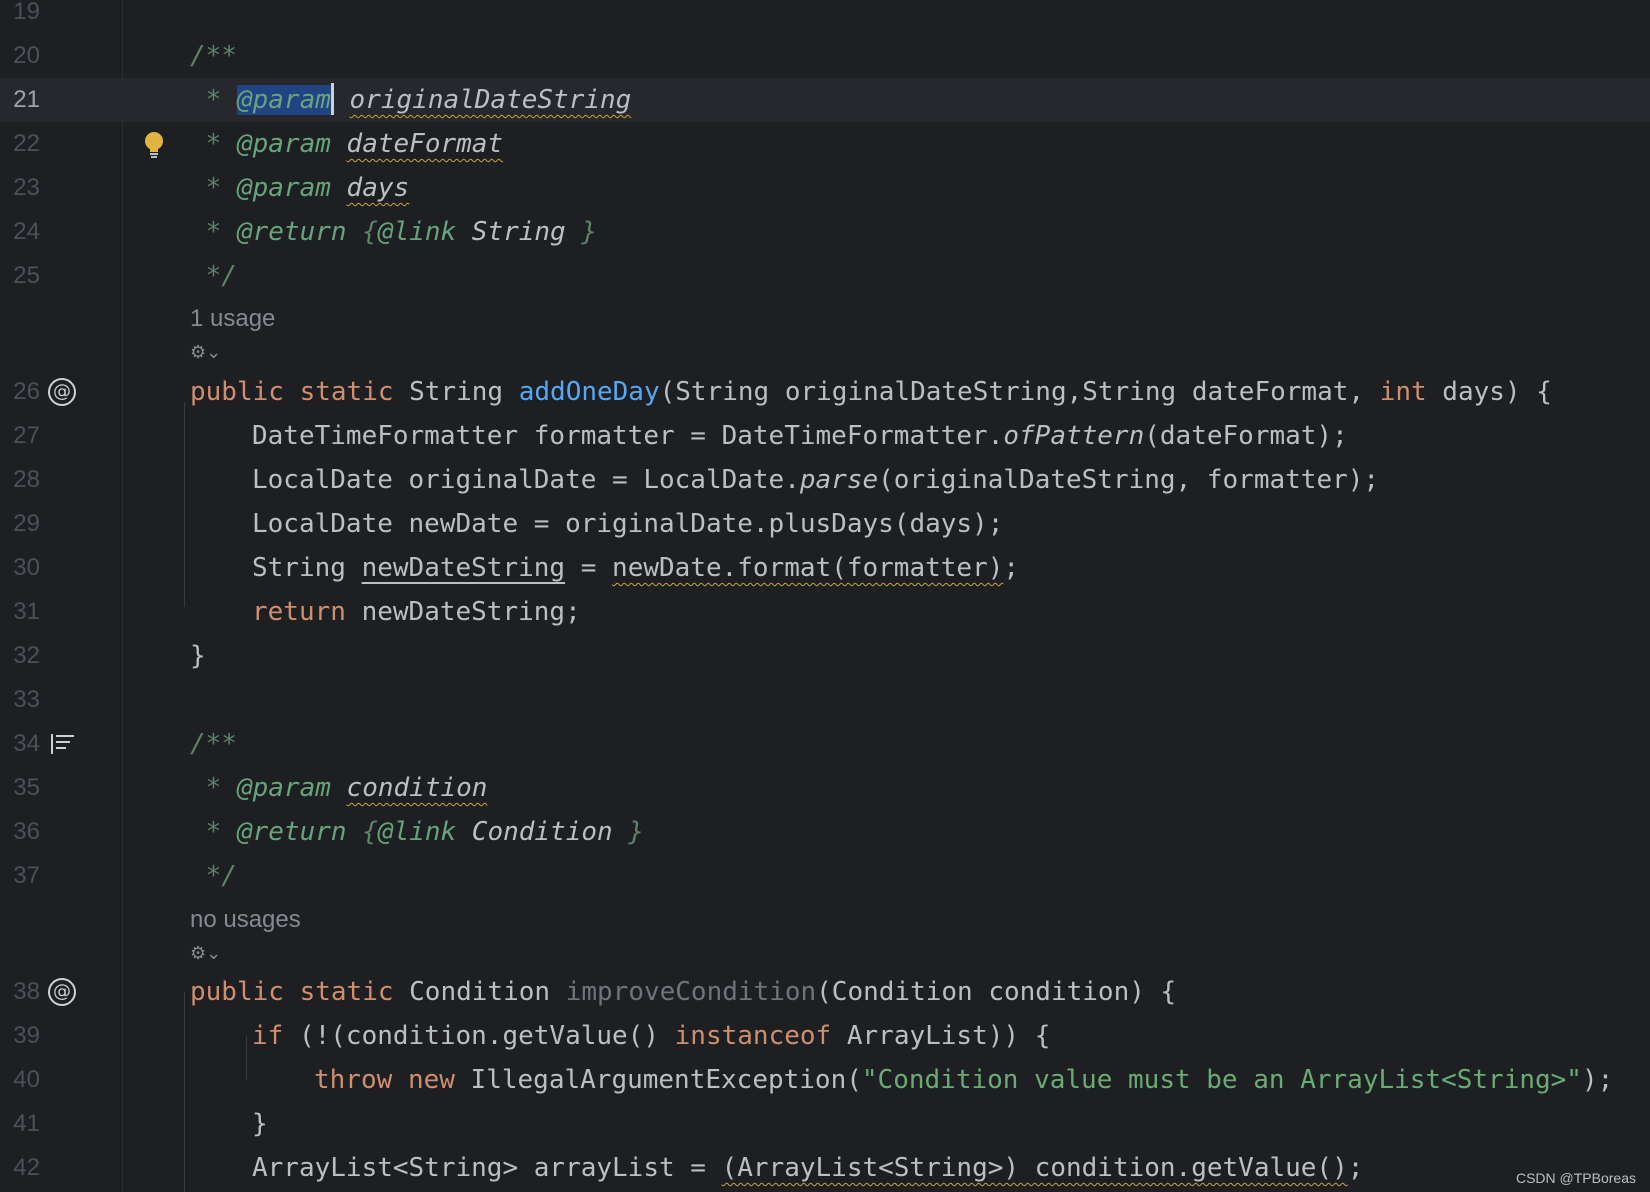  I want to click on line-number: 39, so click(26, 1035).